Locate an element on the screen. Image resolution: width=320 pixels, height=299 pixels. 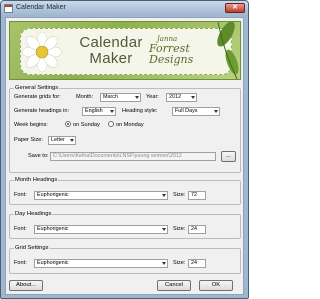
day-font-label: Font: is located at coordinates (20, 229).